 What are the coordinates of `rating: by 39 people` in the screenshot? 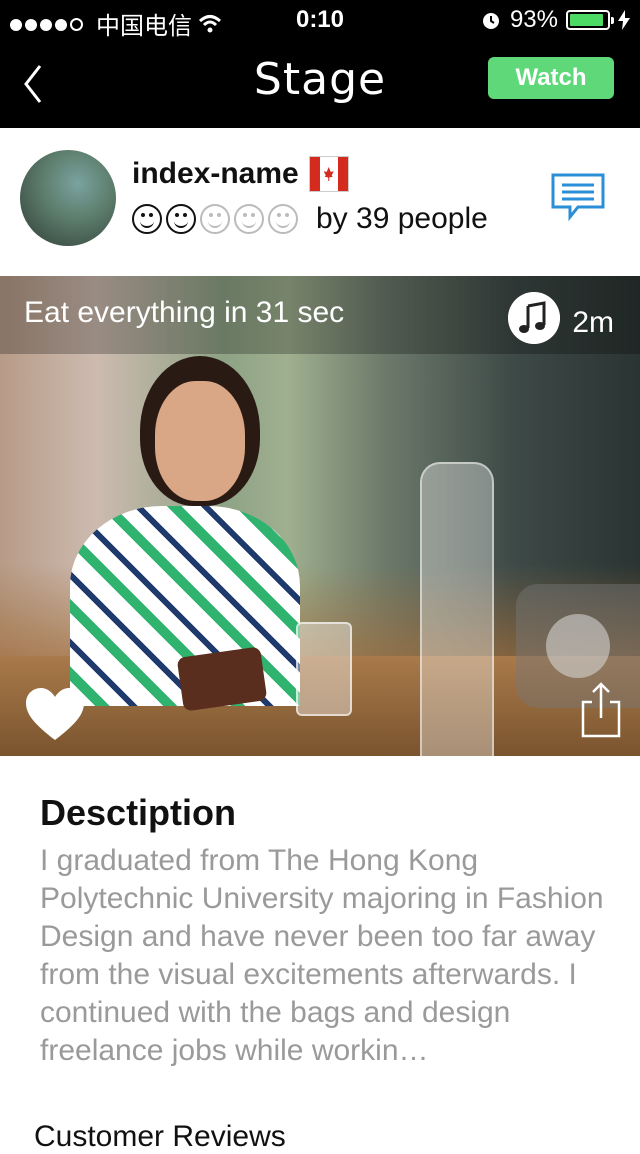 It's located at (310, 219).